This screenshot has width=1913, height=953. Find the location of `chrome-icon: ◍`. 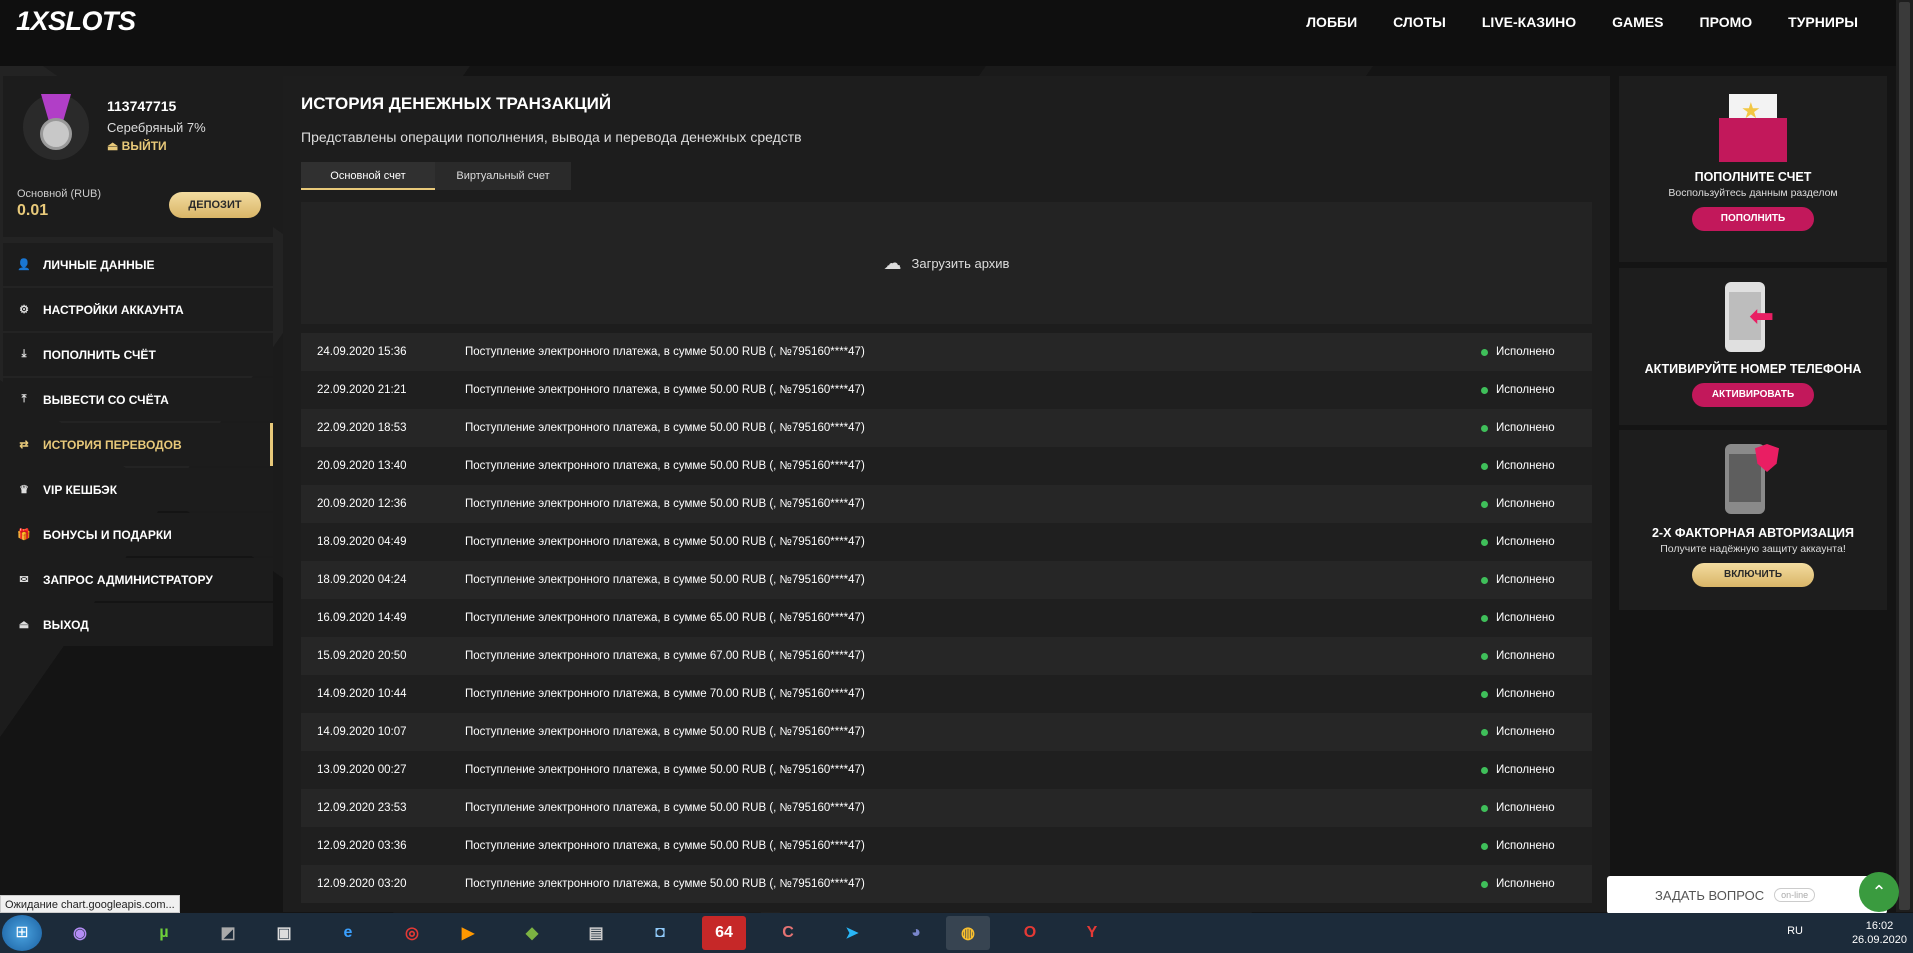

chrome-icon: ◍ is located at coordinates (968, 933).